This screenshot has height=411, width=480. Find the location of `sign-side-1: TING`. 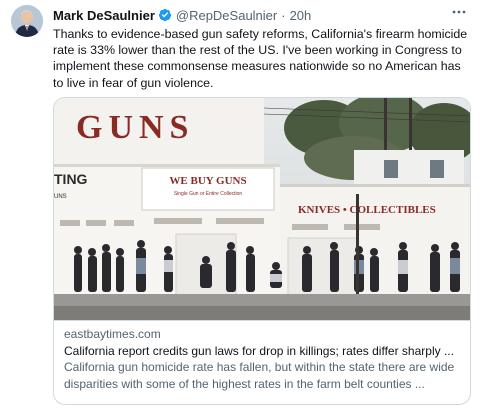

sign-side-1: TING is located at coordinates (71, 179).